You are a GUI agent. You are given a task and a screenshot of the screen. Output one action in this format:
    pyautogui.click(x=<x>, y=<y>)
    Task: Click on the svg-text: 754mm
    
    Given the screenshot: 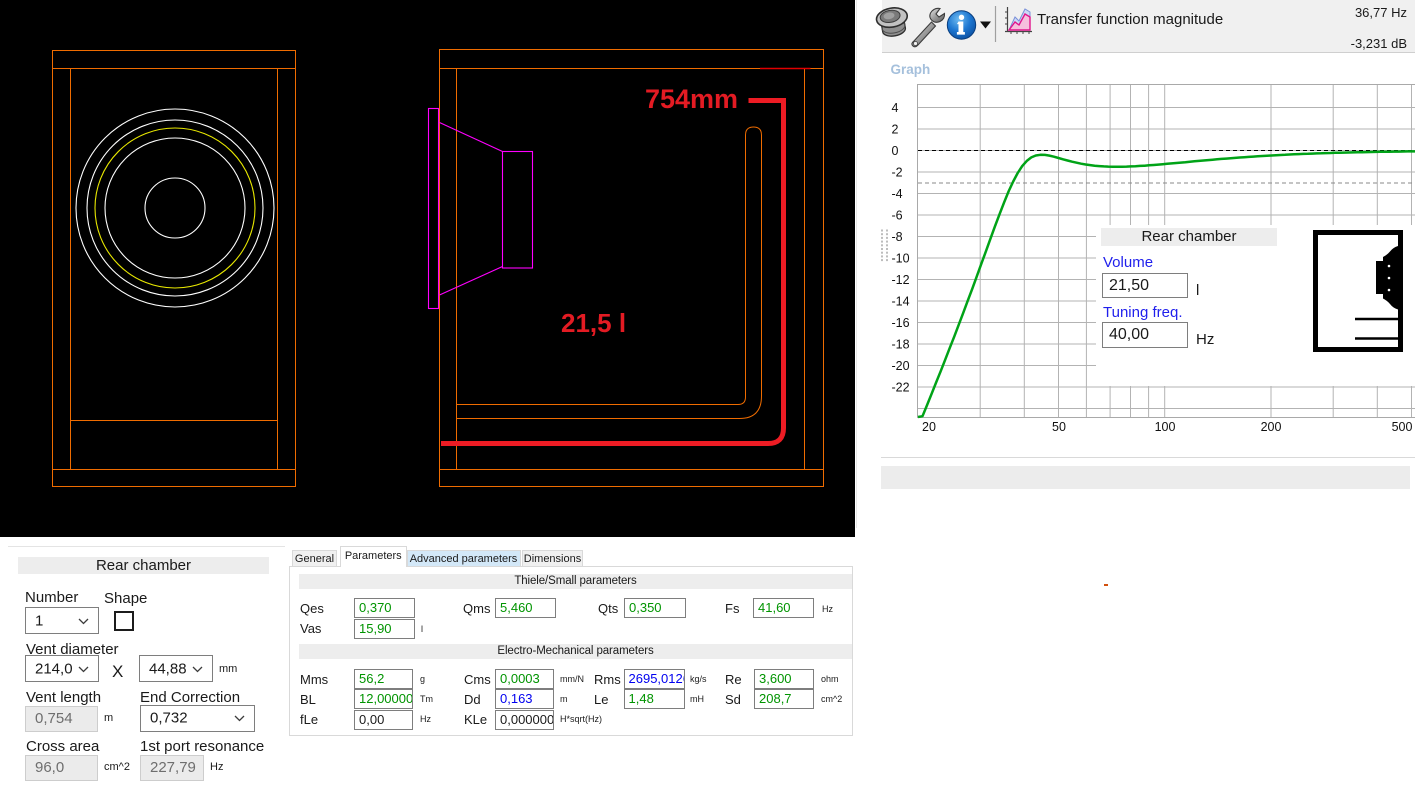 What is the action you would take?
    pyautogui.click(x=691, y=99)
    